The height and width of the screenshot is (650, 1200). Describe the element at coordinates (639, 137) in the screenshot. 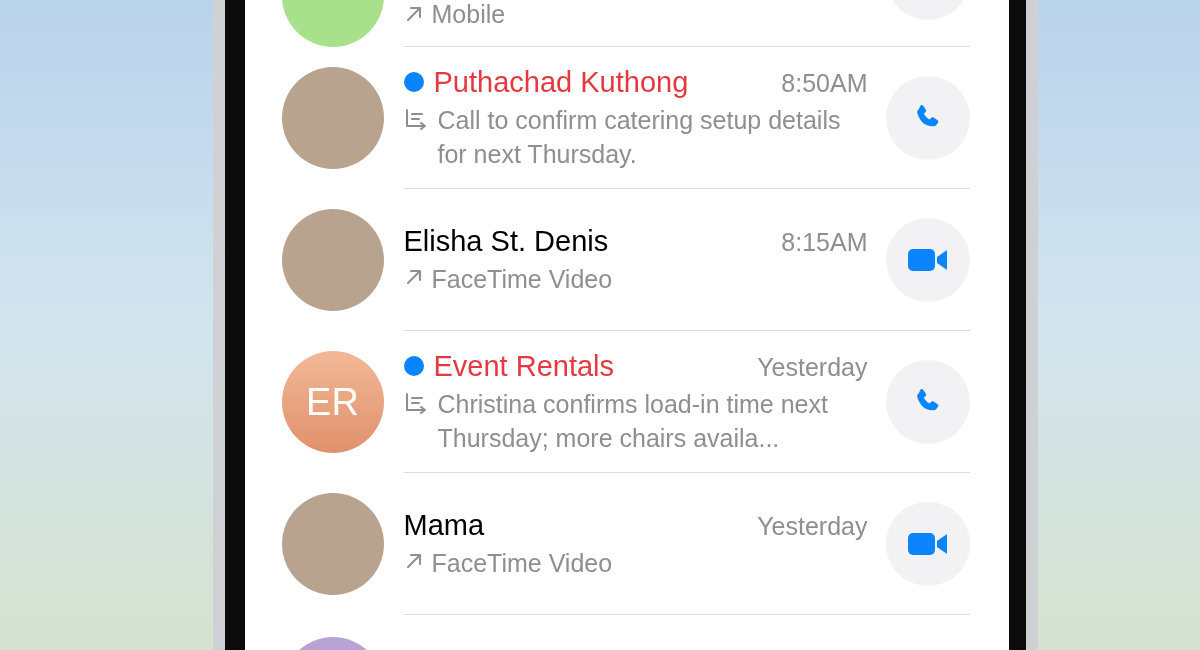

I see `call-detail: Call to confirm catering setup details for next Thursday.` at that location.